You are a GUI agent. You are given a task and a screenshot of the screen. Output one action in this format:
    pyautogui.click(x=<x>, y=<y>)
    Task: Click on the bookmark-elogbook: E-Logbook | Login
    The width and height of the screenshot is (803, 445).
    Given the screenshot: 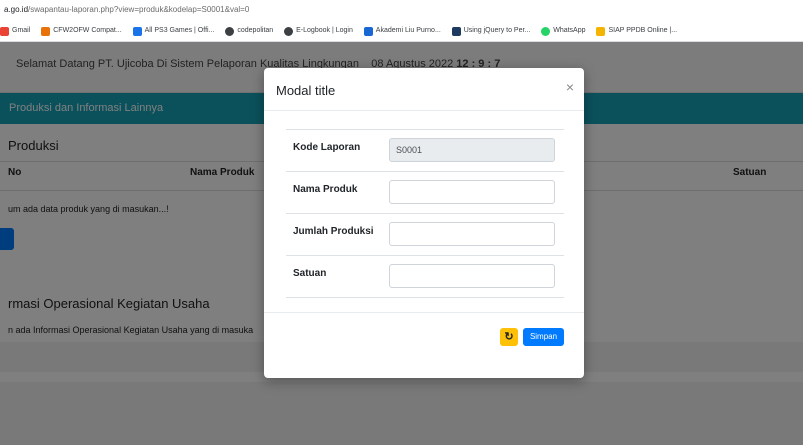 What is the action you would take?
    pyautogui.click(x=318, y=30)
    